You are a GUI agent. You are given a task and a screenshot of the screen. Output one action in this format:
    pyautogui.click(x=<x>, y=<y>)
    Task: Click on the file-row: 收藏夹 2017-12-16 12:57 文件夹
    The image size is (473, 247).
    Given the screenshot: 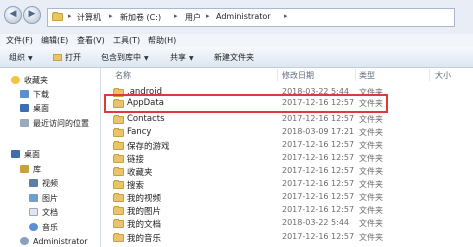 What is the action you would take?
    pyautogui.click(x=287, y=171)
    